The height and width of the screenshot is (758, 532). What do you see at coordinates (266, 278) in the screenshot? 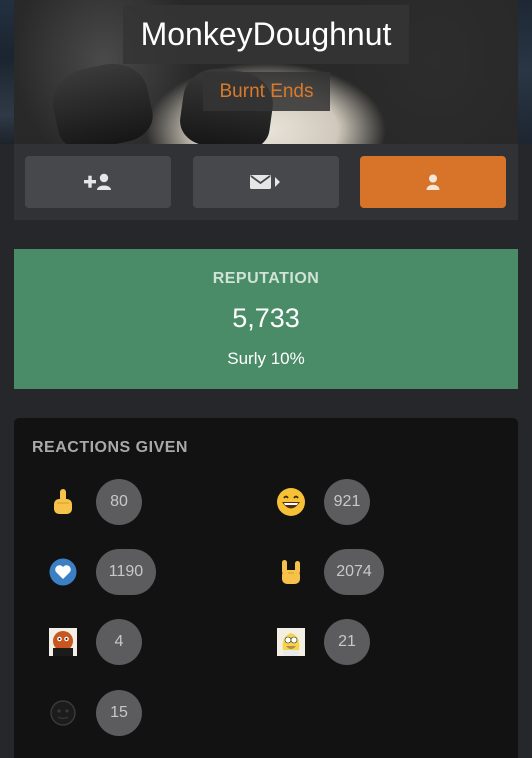
I see `reputation-label: REPUTATION` at bounding box center [266, 278].